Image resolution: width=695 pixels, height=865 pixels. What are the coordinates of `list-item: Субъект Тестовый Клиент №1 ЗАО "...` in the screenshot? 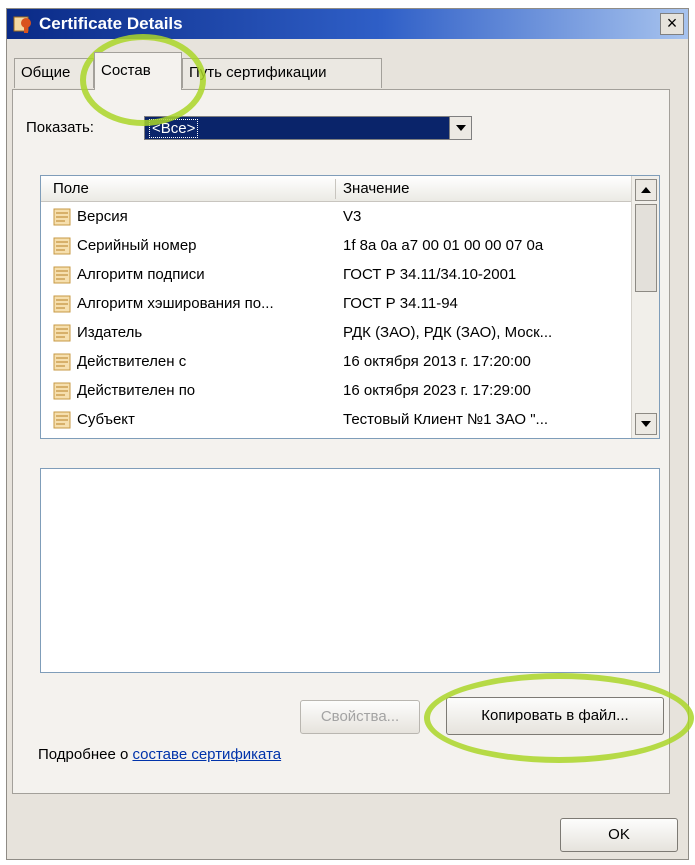 It's located at (336, 420).